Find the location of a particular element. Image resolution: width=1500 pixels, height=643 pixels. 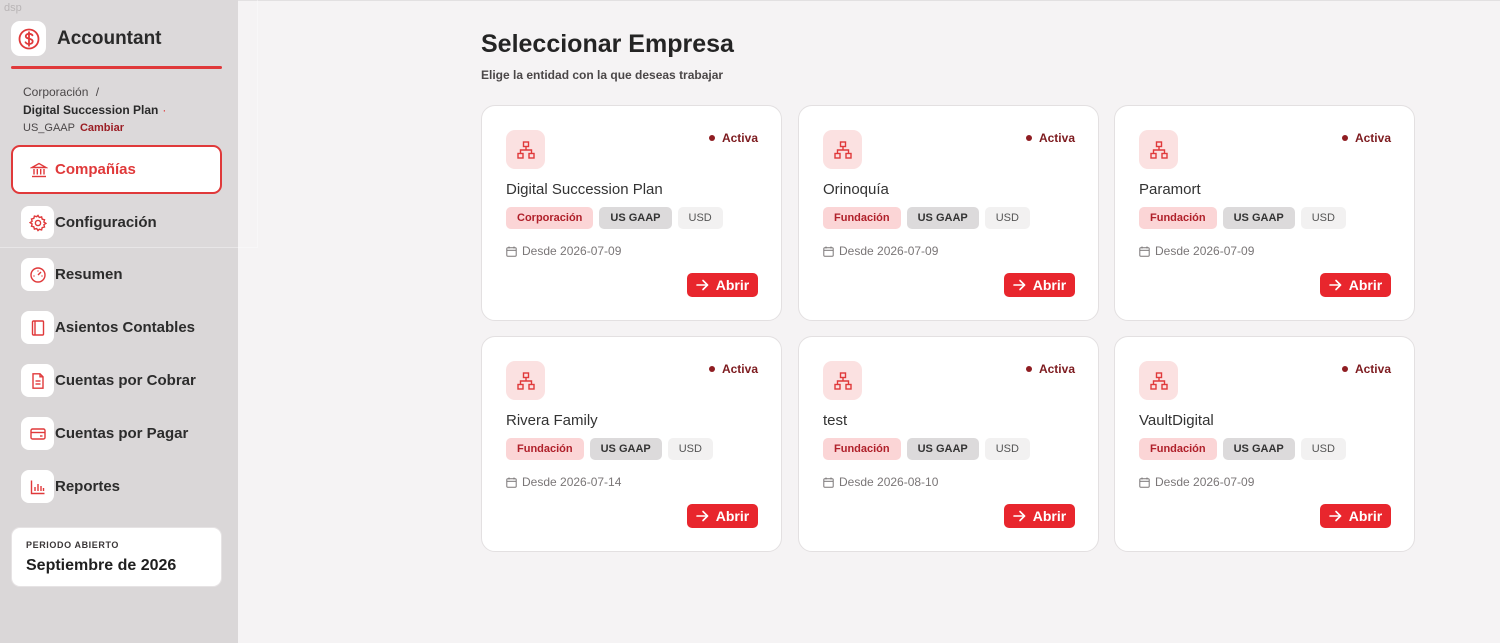

sidebar-item-reportes: Reportes is located at coordinates (116, 486).